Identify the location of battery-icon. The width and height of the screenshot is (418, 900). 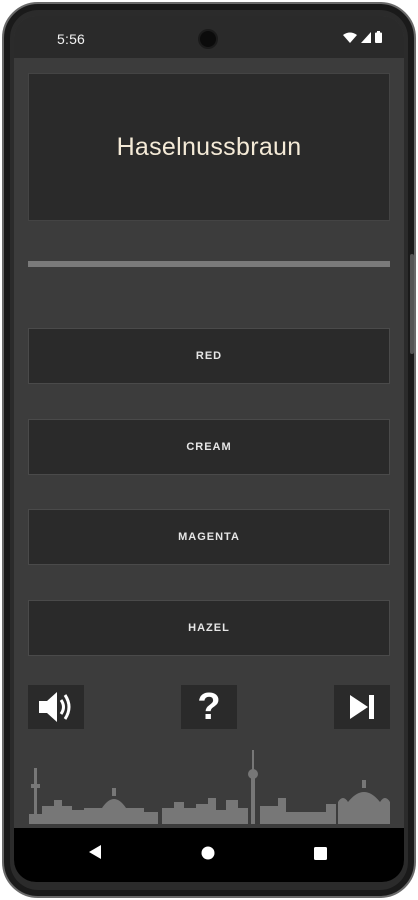
(378, 37).